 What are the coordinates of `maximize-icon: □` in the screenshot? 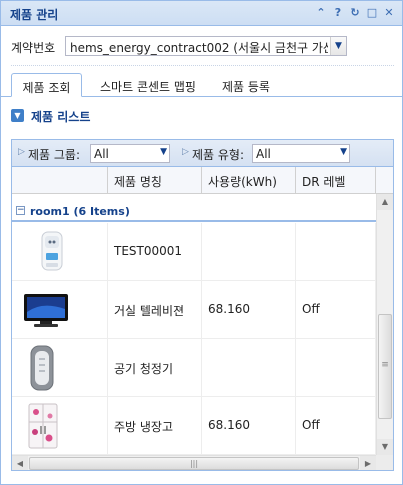 It's located at (372, 13).